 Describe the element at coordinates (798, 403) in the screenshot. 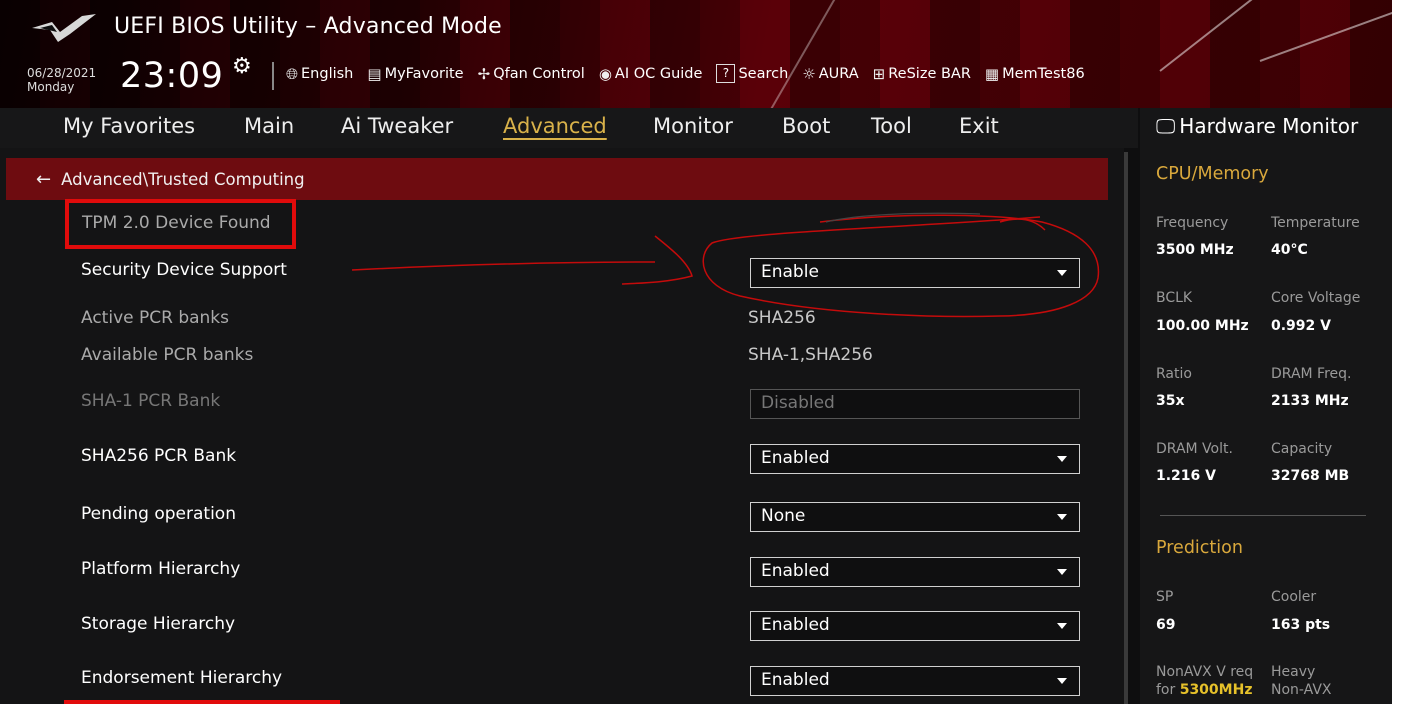

I see `sha1-pcr-bank-value: Disabled` at that location.